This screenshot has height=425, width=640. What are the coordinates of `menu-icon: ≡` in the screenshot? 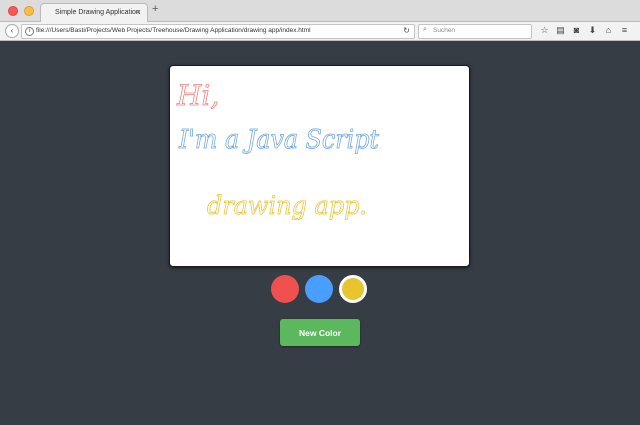 It's located at (624, 30).